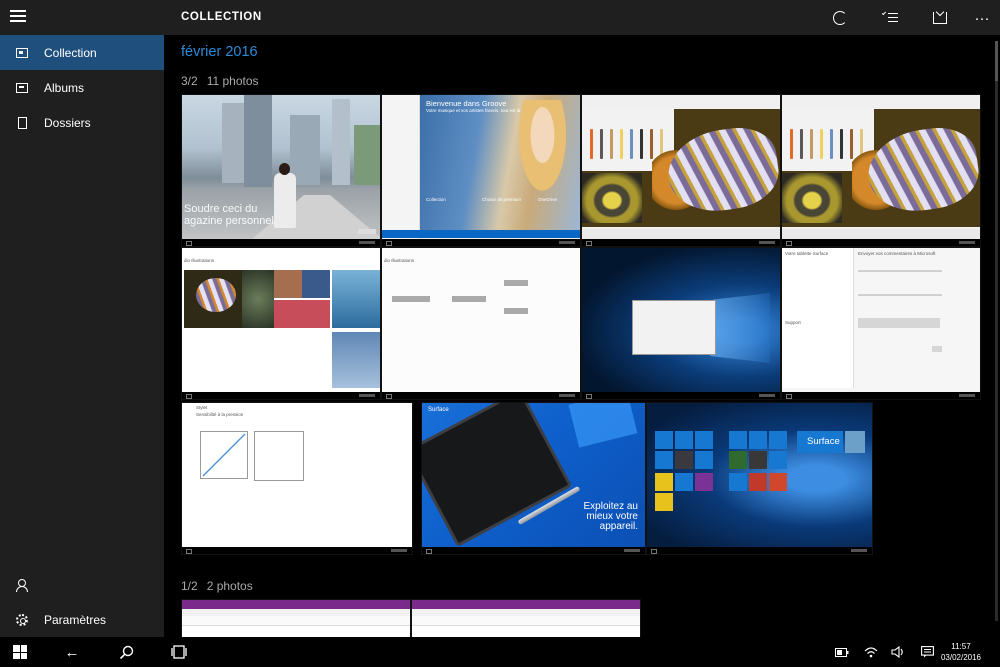  I want to click on search-icon, so click(126, 652).